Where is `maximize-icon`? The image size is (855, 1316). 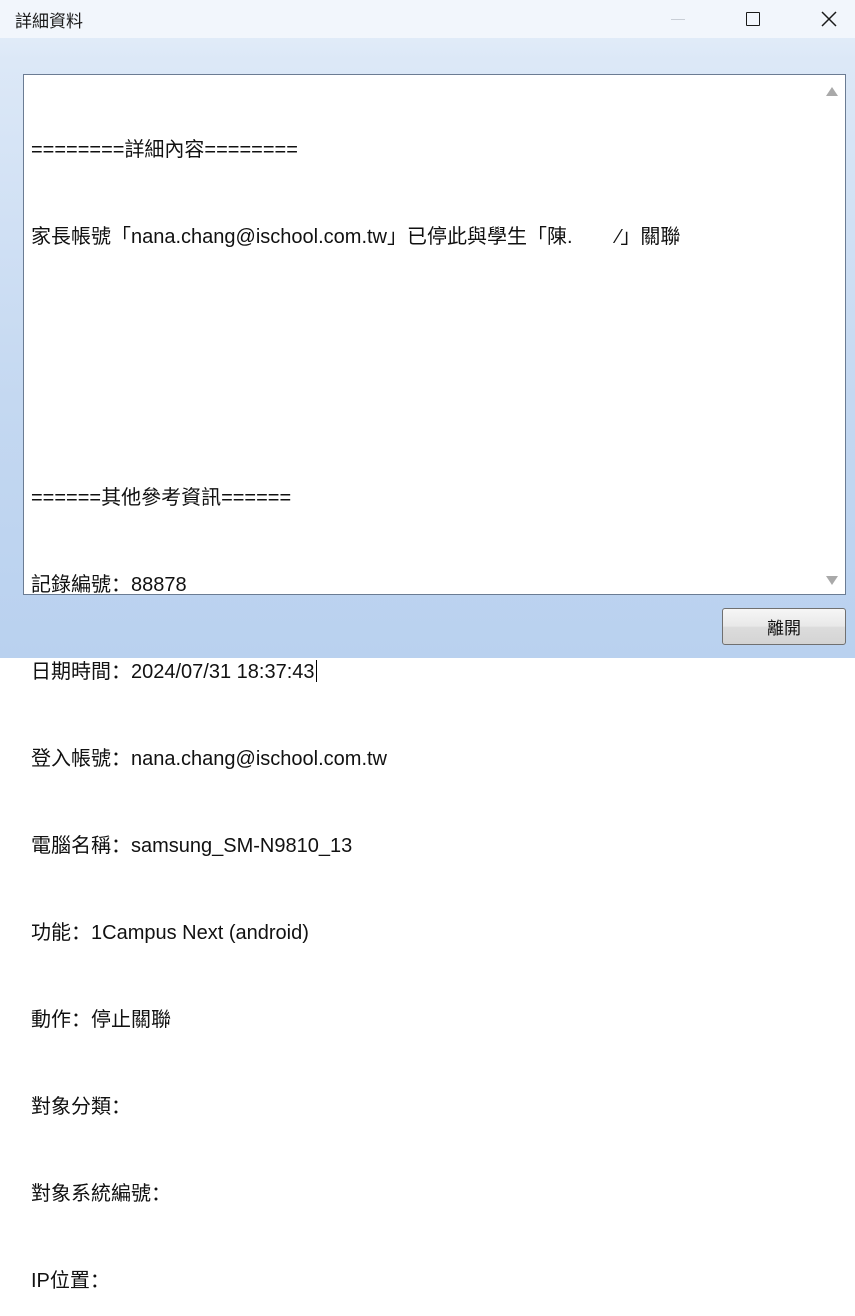 maximize-icon is located at coordinates (753, 19).